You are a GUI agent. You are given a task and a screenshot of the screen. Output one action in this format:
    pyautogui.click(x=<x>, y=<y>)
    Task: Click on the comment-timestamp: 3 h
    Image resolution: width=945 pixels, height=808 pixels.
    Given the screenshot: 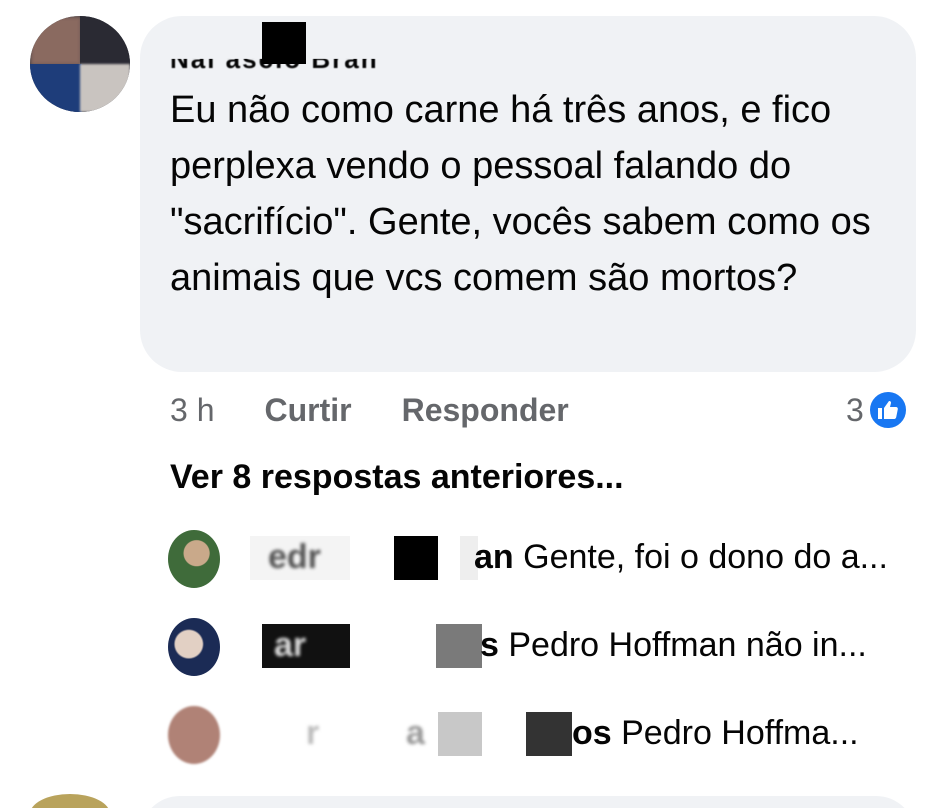 What is the action you would take?
    pyautogui.click(x=192, y=410)
    